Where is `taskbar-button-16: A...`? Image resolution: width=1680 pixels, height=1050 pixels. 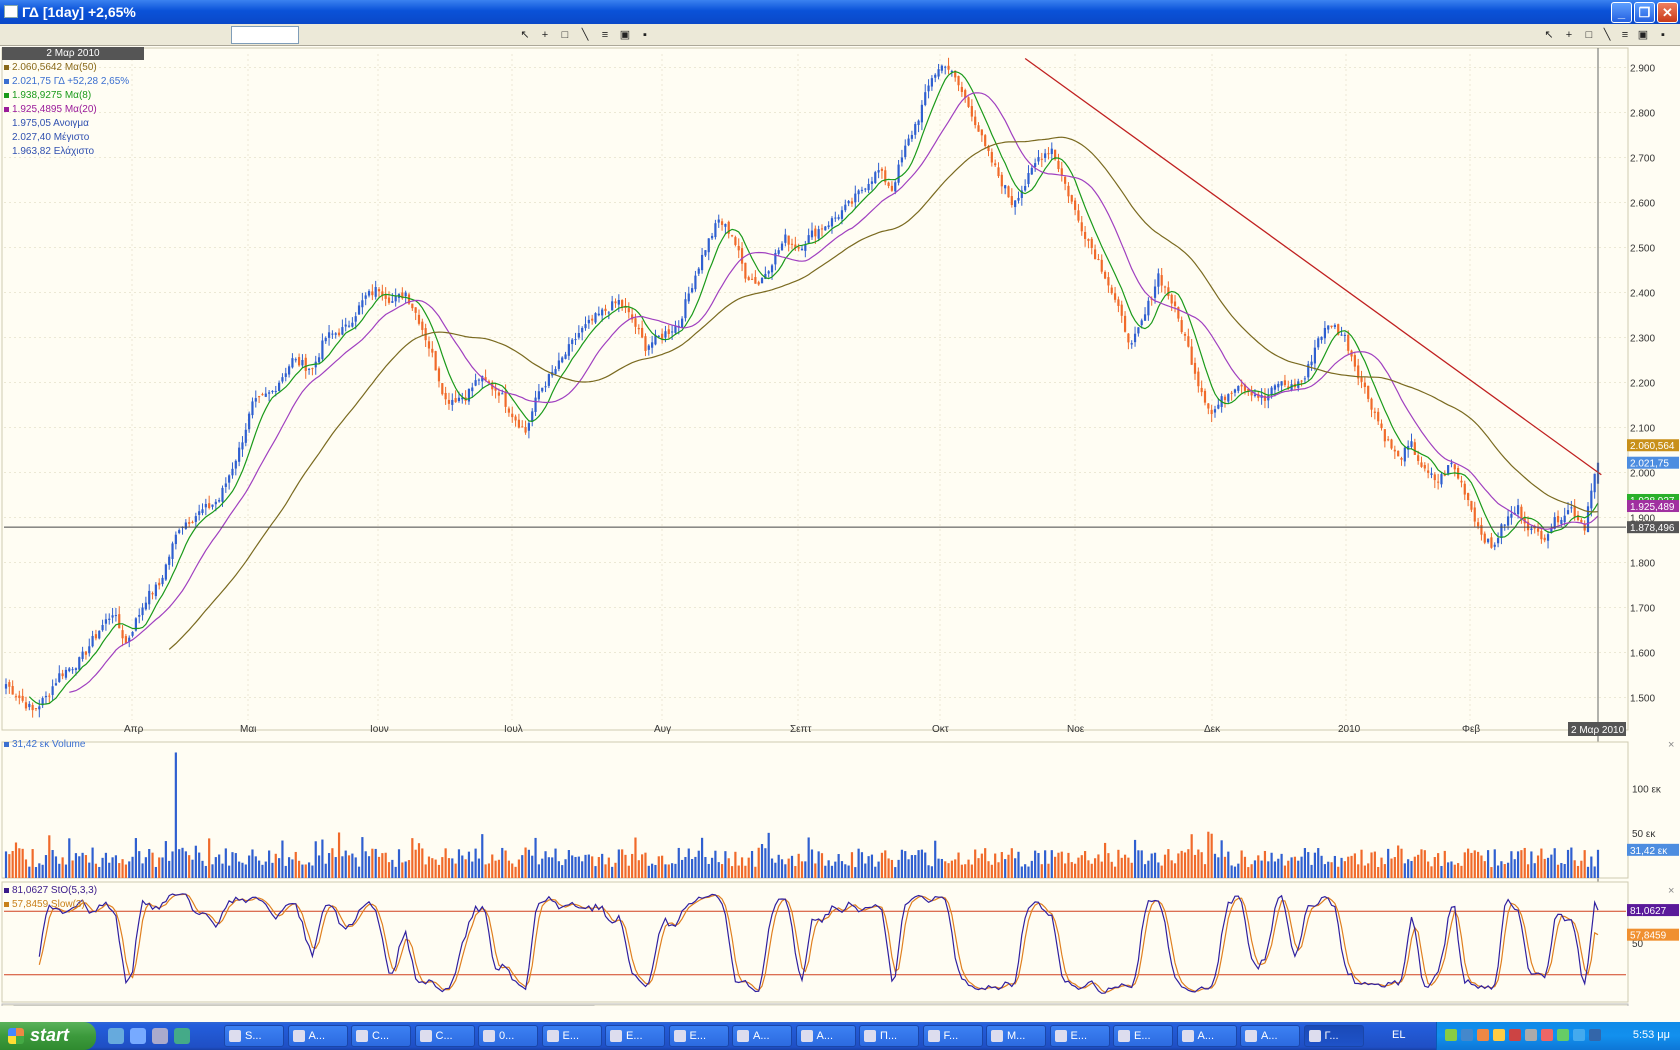 taskbar-button-16: A... is located at coordinates (1270, 1036).